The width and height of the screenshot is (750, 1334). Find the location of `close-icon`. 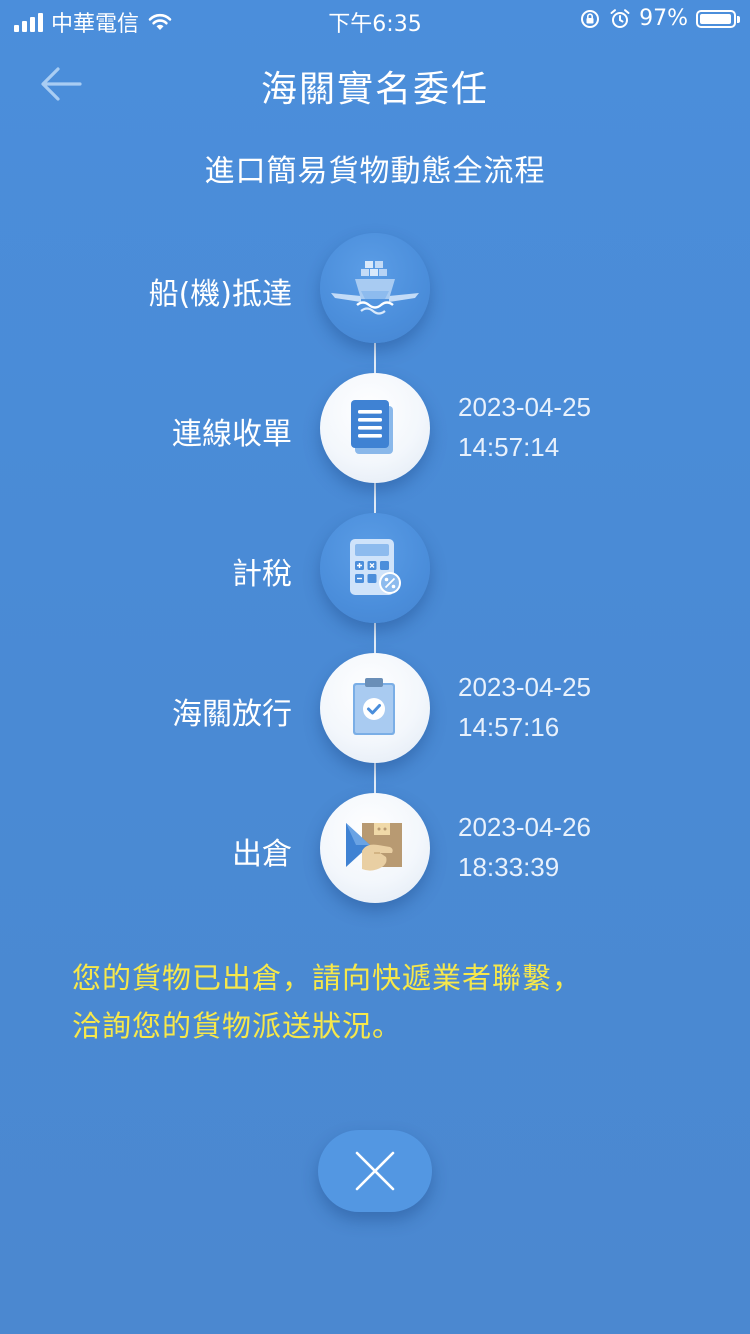

close-icon is located at coordinates (375, 1171).